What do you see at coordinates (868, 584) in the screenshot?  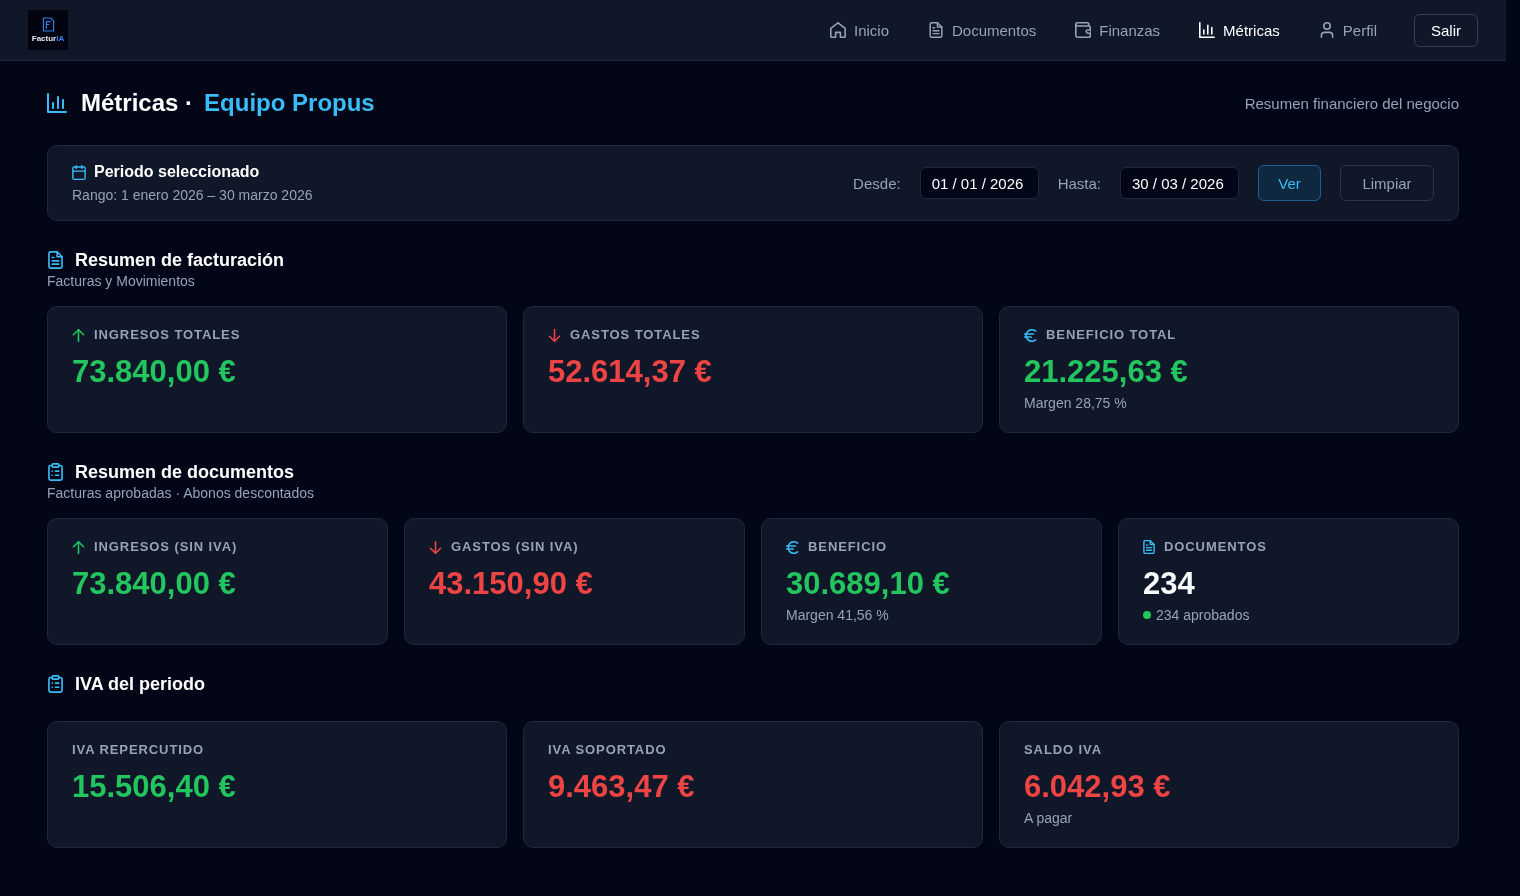 I see `metric-value: 30.689,10 €` at bounding box center [868, 584].